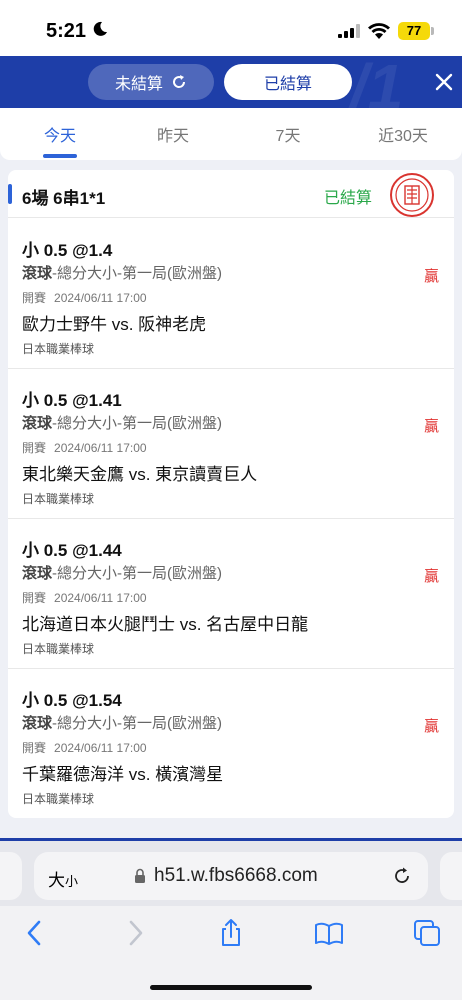 The image size is (462, 1000). I want to click on lock-icon, so click(140, 875).